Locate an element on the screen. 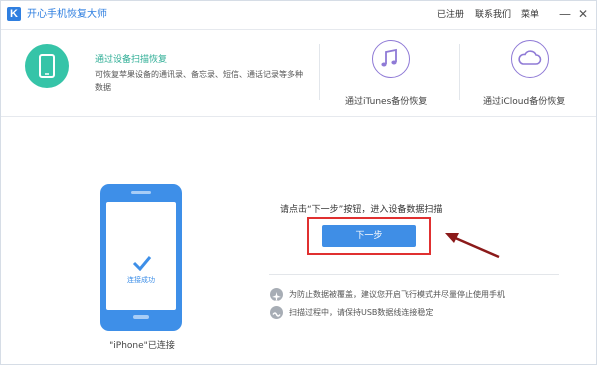 The width and height of the screenshot is (597, 365). mode-icloud-backup: 通过iCloud备份恢复 is located at coordinates (536, 73).